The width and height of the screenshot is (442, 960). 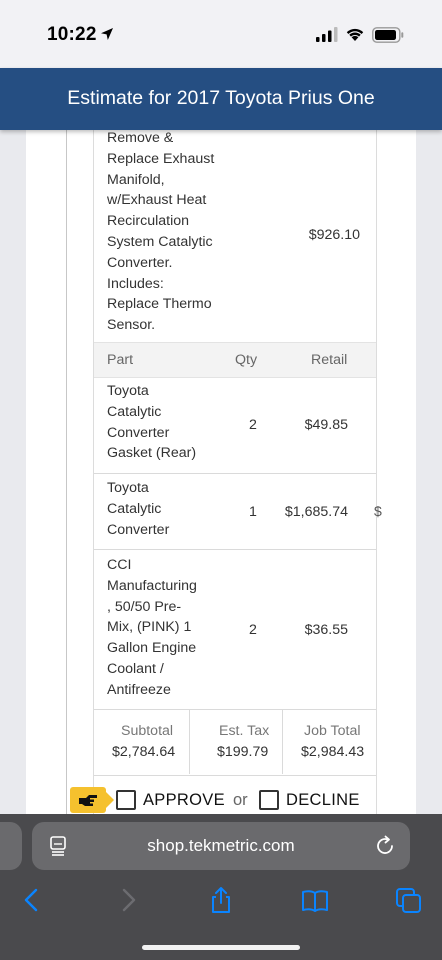 What do you see at coordinates (243, 752) in the screenshot?
I see `tax-value: $199.79` at bounding box center [243, 752].